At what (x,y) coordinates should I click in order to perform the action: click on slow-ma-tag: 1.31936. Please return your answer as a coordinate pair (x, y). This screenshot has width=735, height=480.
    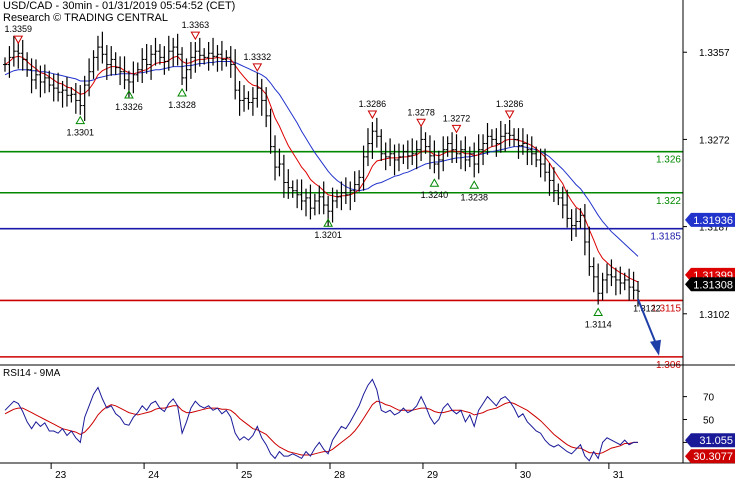
    Looking at the image, I should click on (710, 219).